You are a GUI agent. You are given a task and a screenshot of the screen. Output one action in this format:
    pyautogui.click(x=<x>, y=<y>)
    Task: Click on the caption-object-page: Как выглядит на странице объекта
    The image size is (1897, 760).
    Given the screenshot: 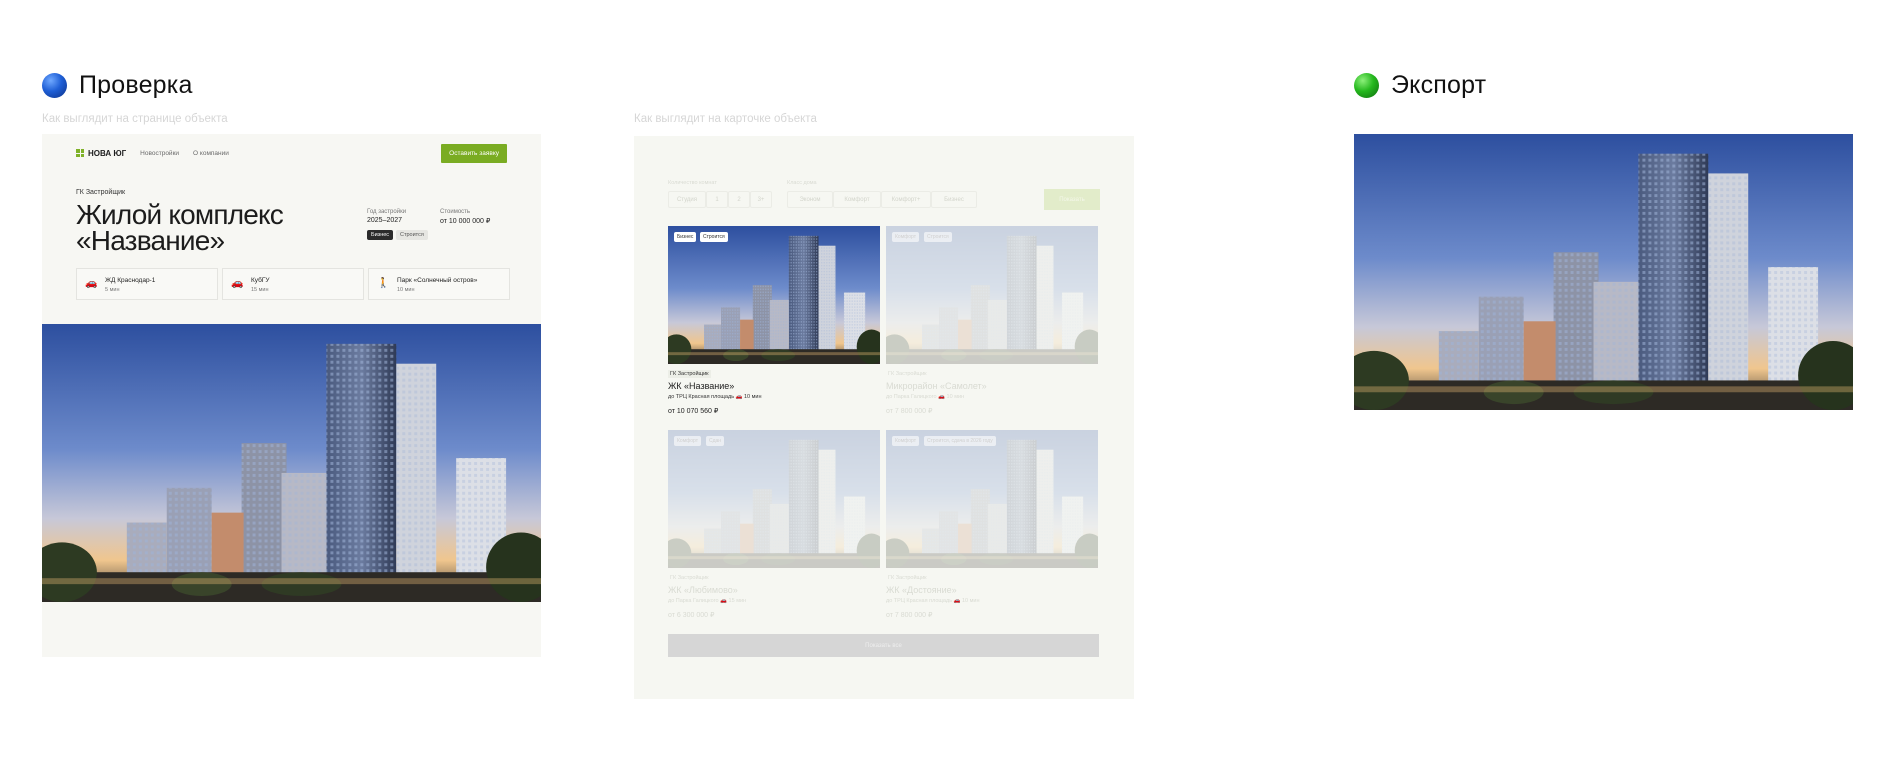 What is the action you would take?
    pyautogui.click(x=135, y=119)
    